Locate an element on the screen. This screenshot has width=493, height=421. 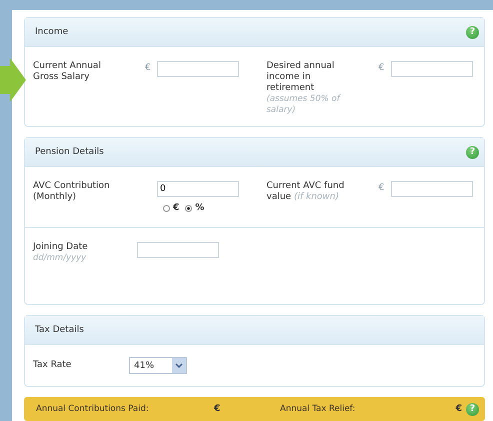
arrow-pointer-icon is located at coordinates (13, 80).